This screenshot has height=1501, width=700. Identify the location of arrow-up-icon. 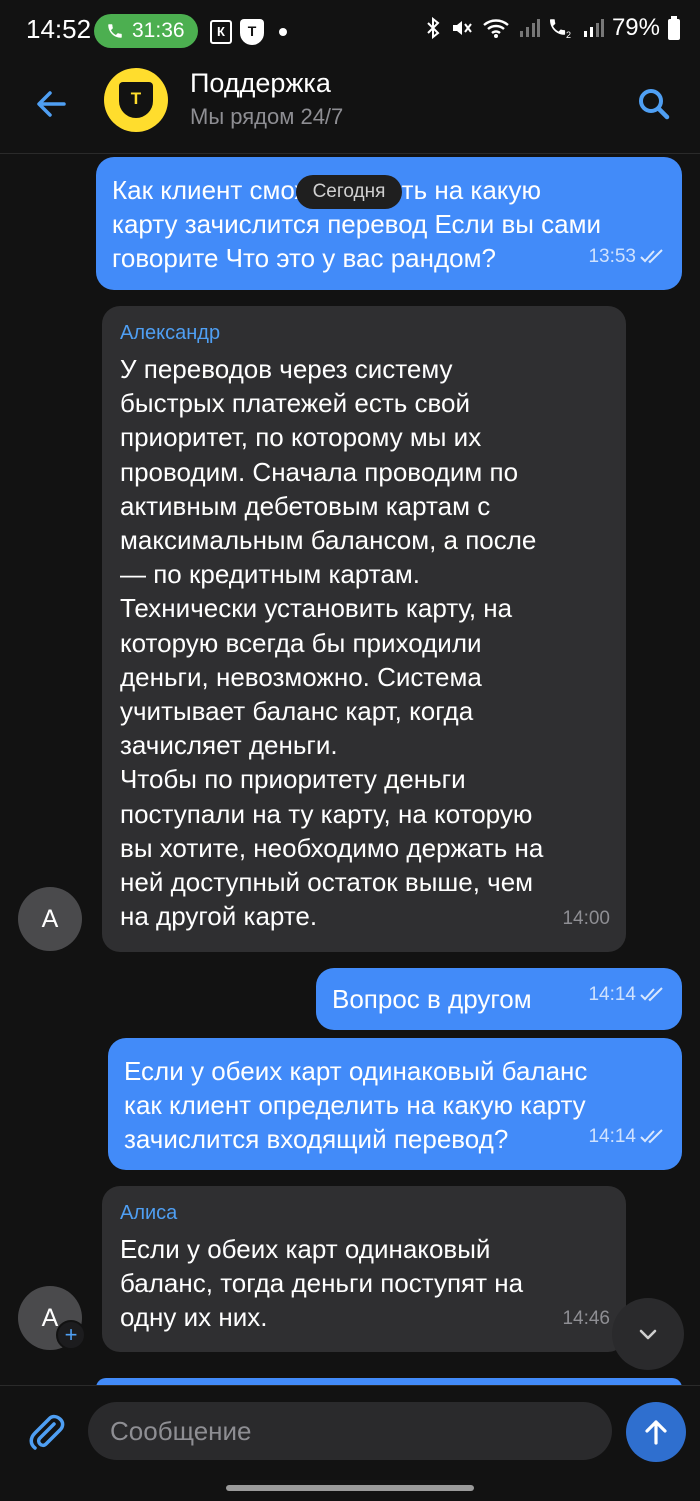
(656, 1432).